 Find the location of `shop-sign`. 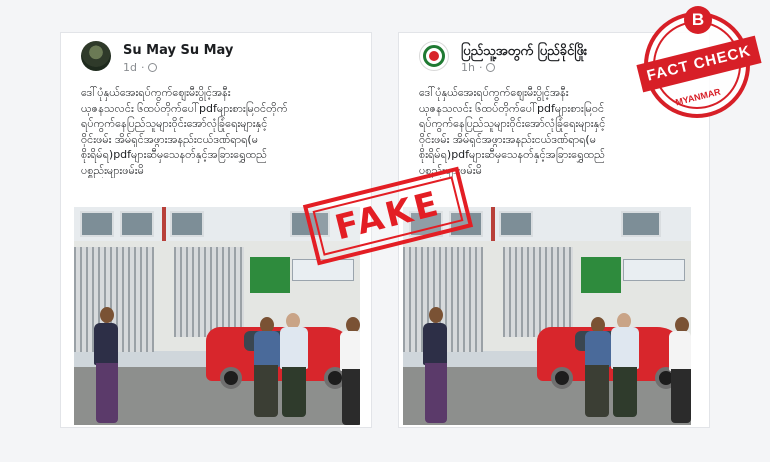

shop-sign is located at coordinates (654, 270).